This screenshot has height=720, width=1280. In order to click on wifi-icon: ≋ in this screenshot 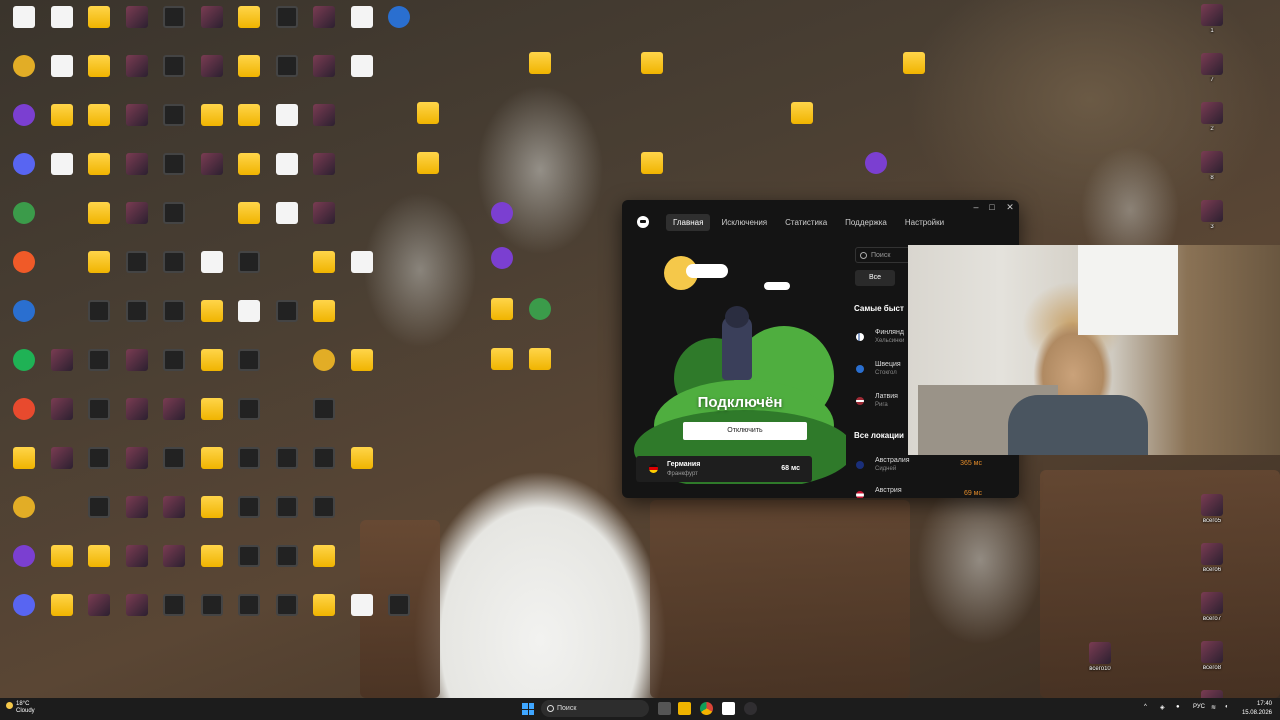, I will do `click(1213, 707)`.